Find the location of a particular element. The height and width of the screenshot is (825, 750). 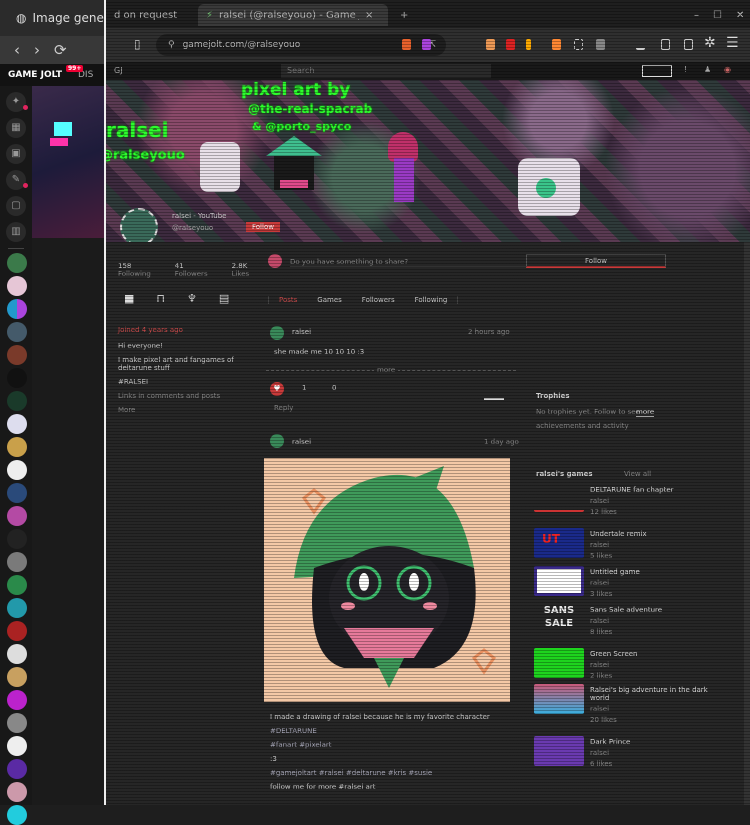

game-item: DELTARUNE fan chapter ralsei 12 likes is located at coordinates (650, 501).